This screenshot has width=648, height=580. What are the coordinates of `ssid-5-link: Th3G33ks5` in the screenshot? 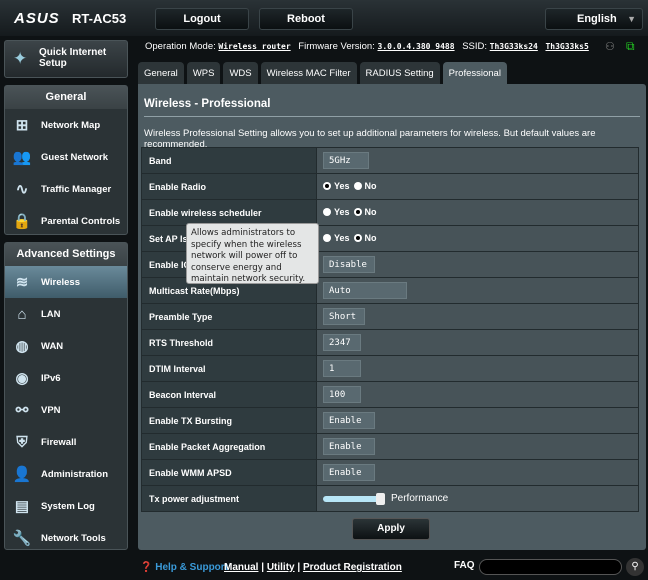 It's located at (566, 46).